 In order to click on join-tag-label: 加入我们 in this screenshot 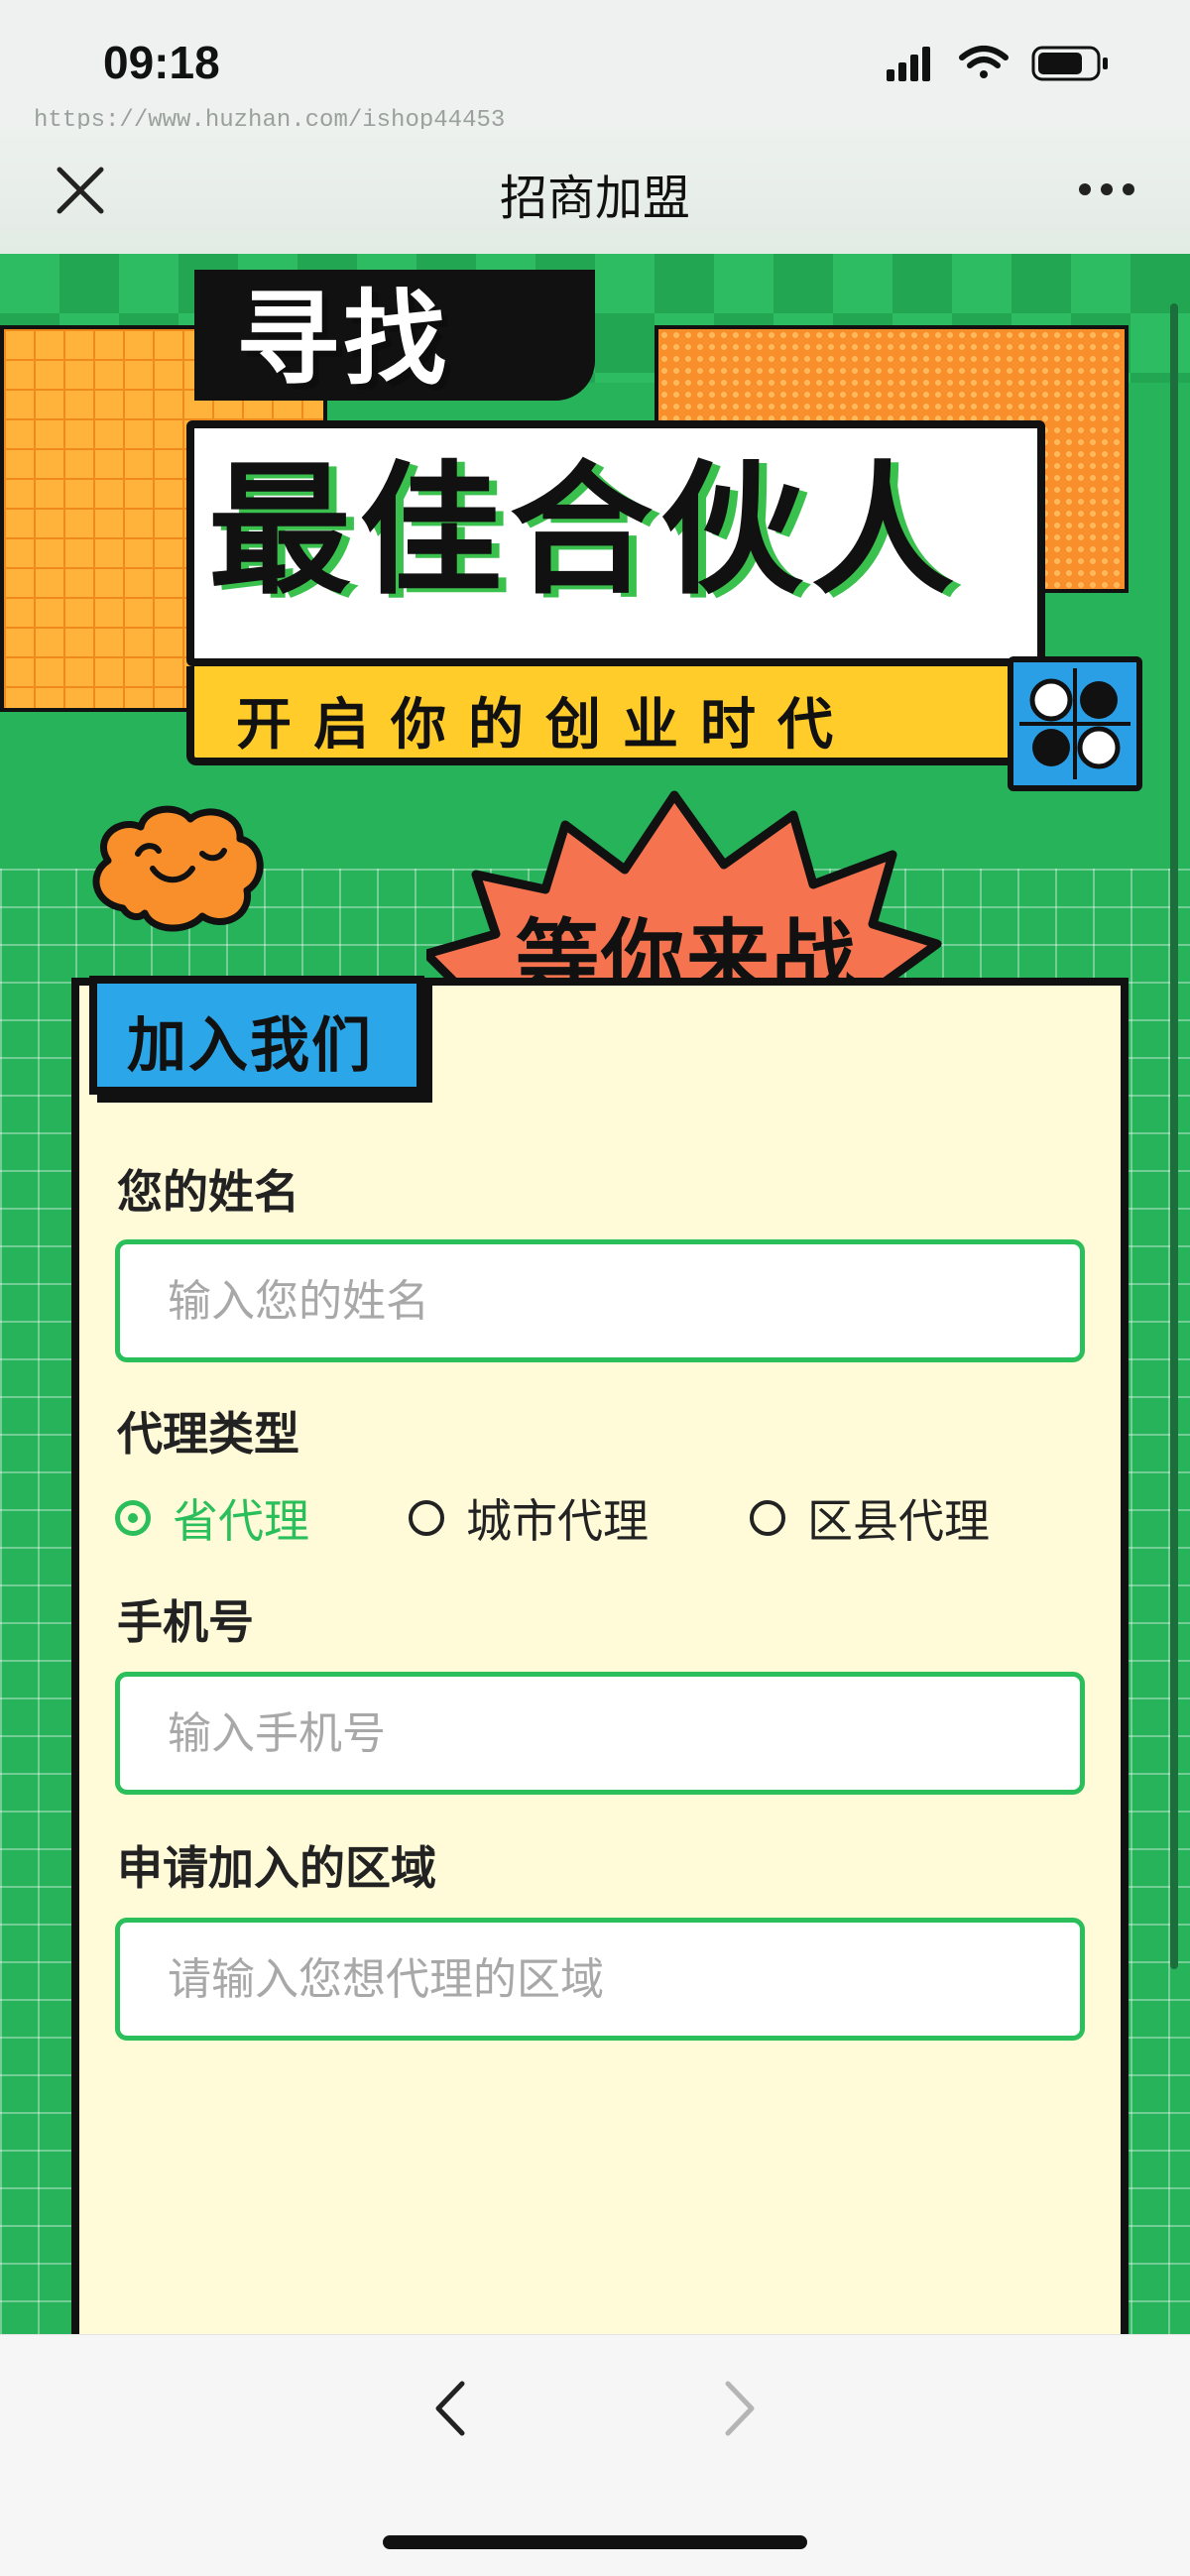, I will do `click(250, 1046)`.